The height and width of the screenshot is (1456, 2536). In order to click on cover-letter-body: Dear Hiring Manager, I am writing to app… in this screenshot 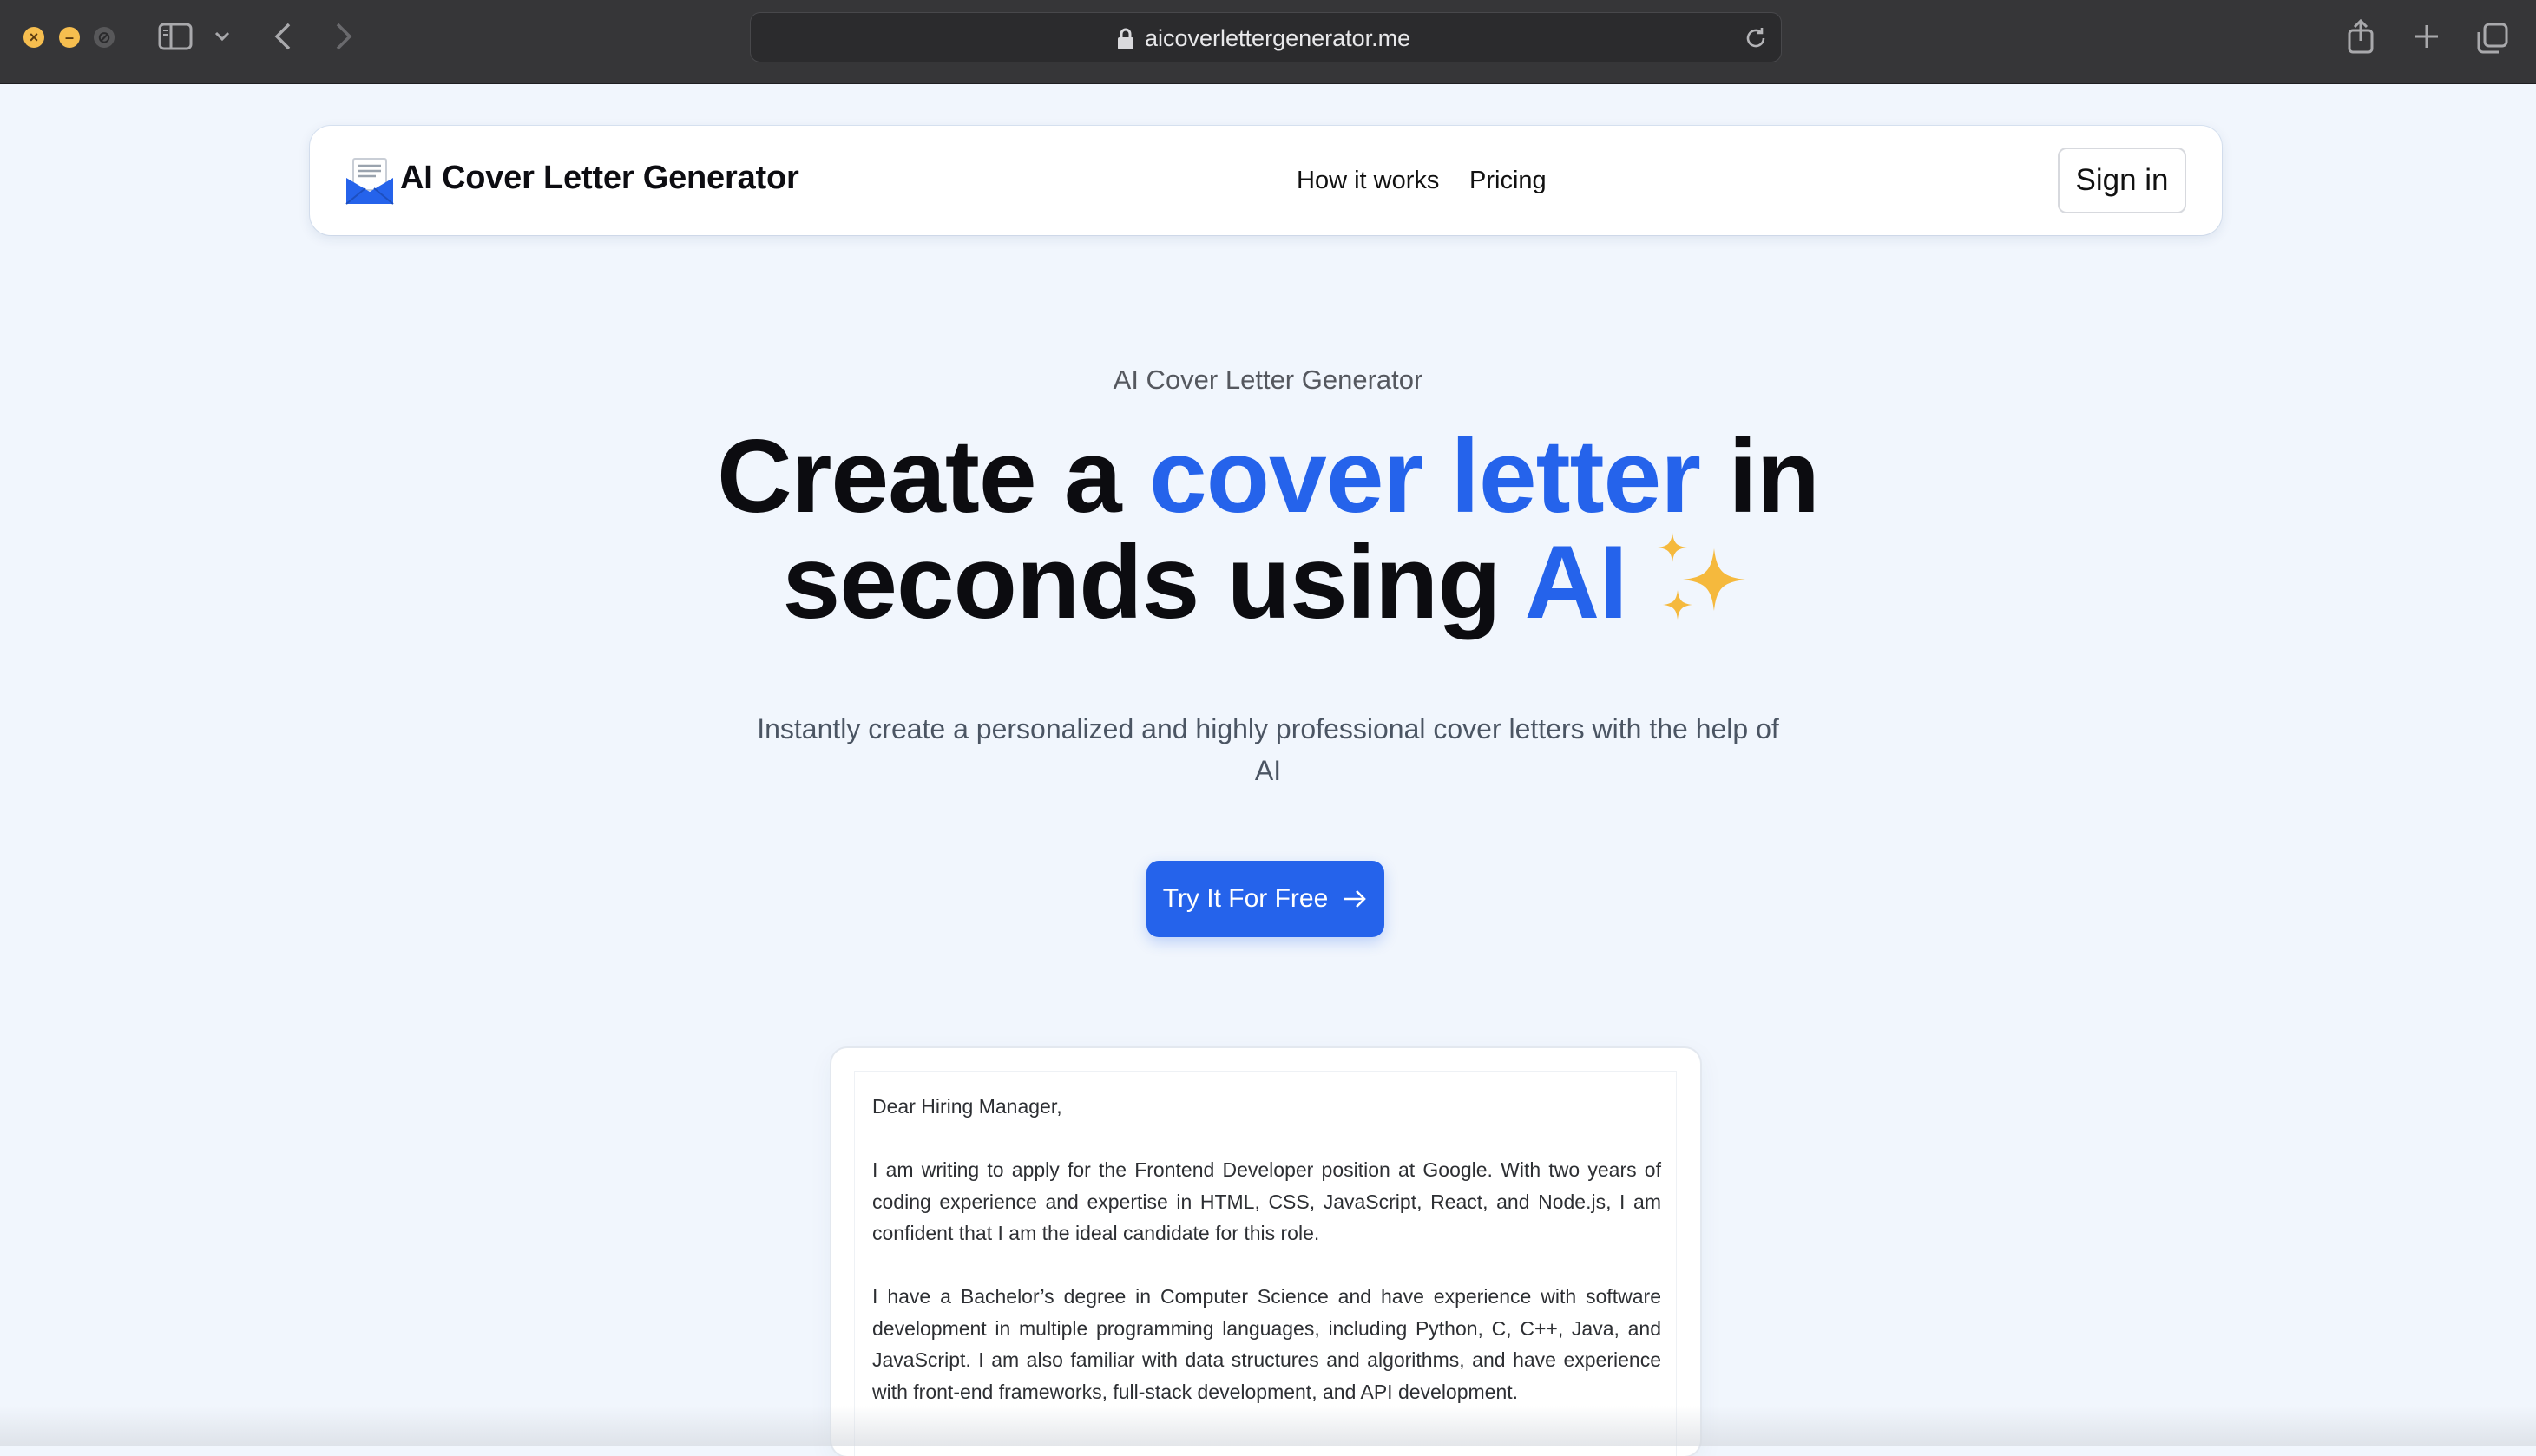, I will do `click(1265, 1263)`.